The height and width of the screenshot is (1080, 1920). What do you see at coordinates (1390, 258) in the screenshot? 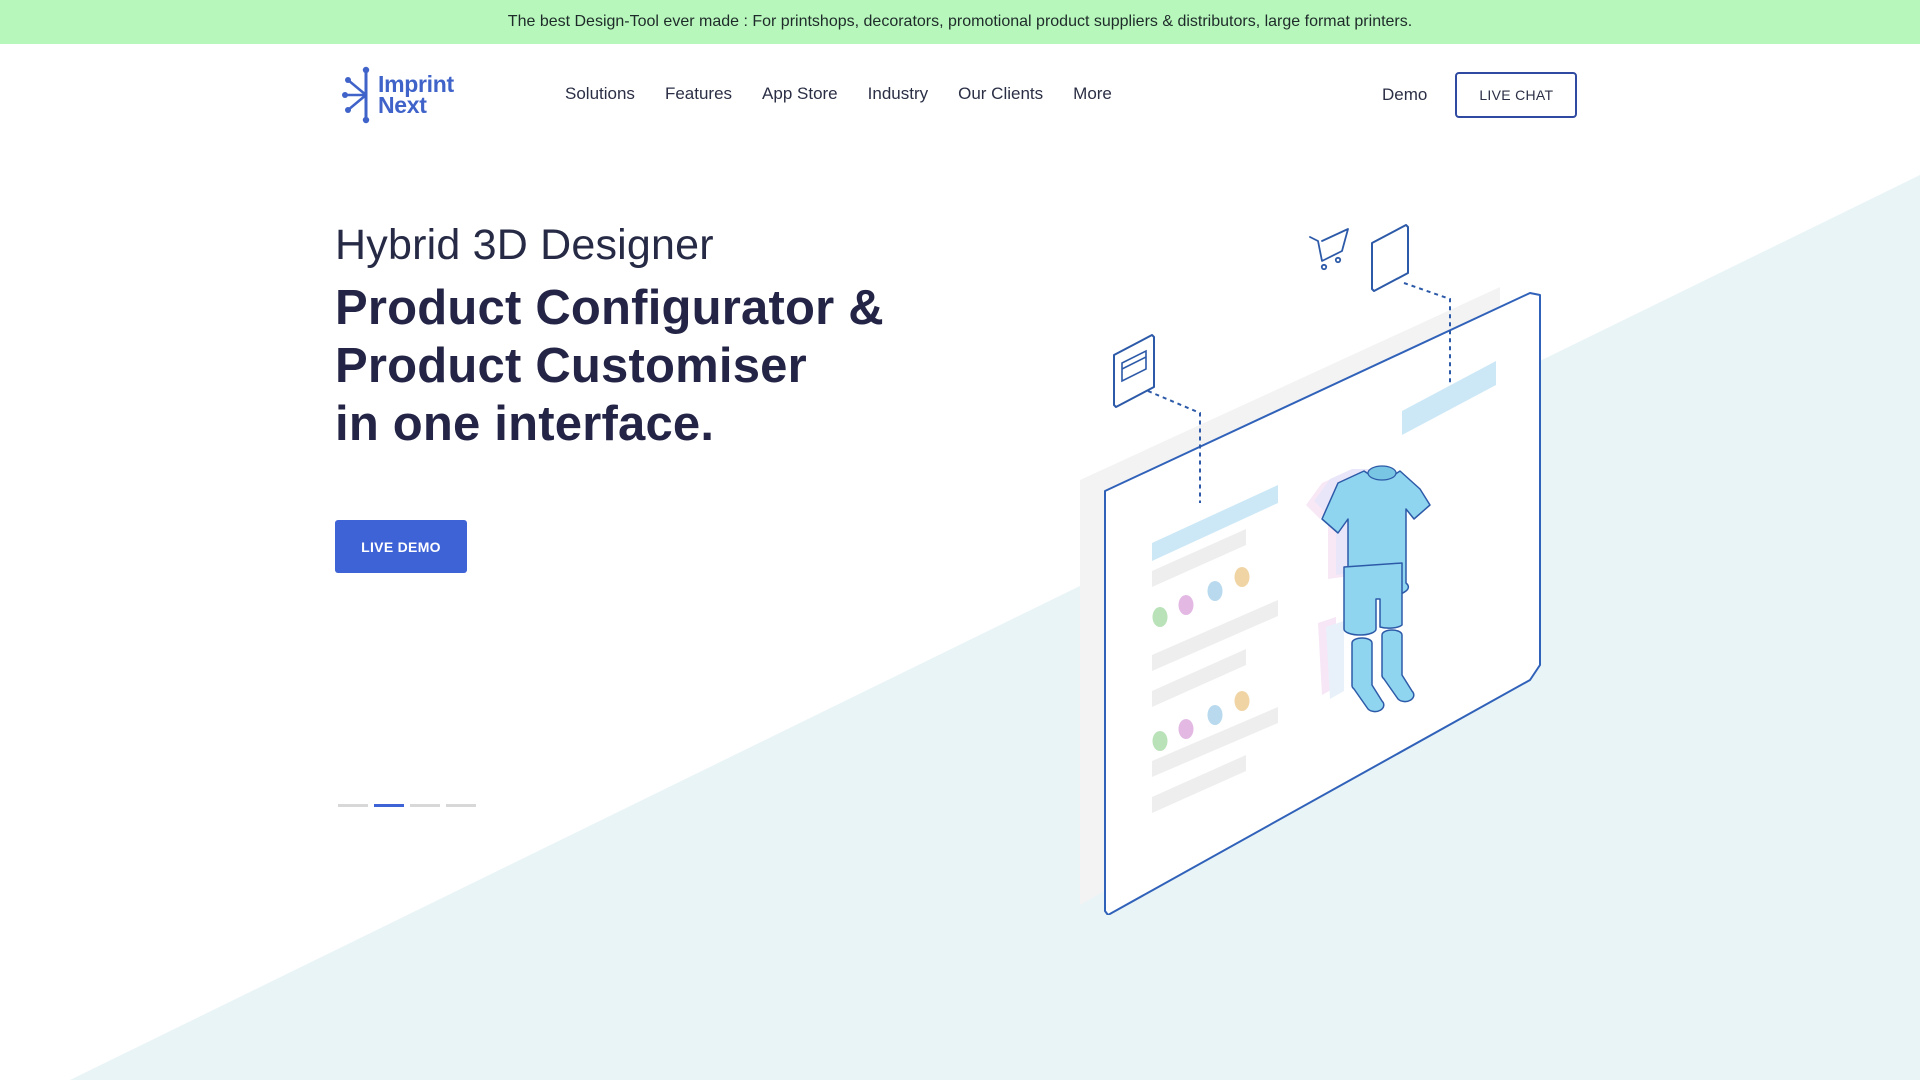
I see `tag-card-icon` at bounding box center [1390, 258].